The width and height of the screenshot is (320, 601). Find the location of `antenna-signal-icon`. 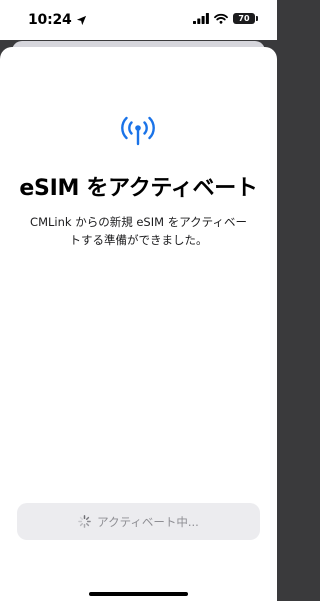

antenna-signal-icon is located at coordinates (138, 131).